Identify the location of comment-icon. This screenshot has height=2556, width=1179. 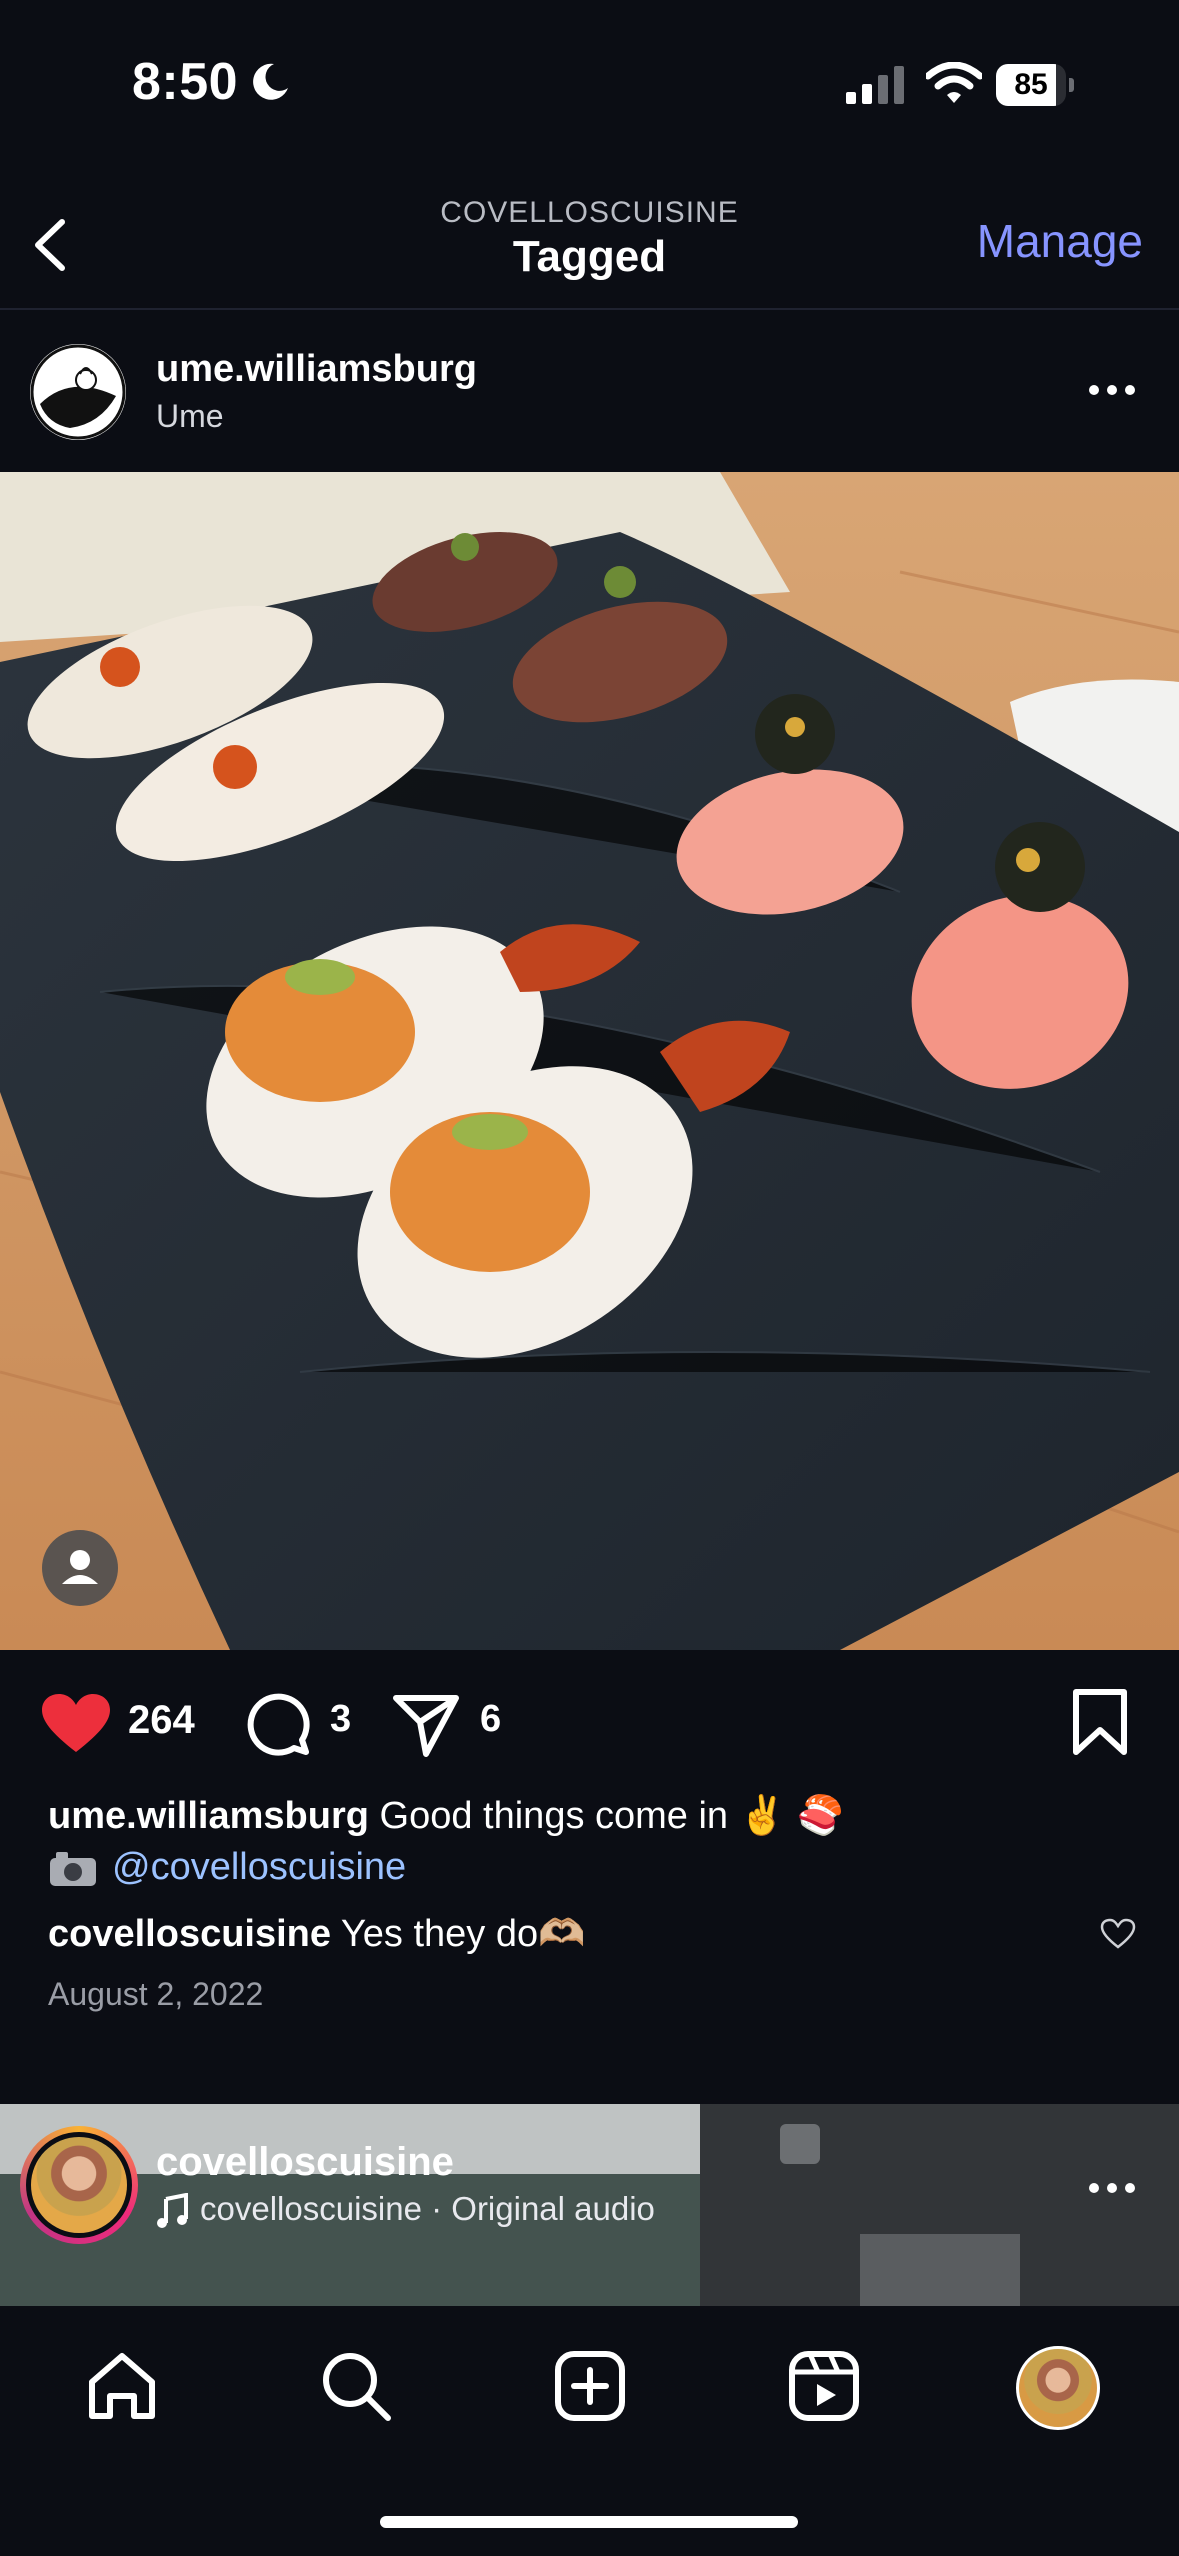
(278, 1724).